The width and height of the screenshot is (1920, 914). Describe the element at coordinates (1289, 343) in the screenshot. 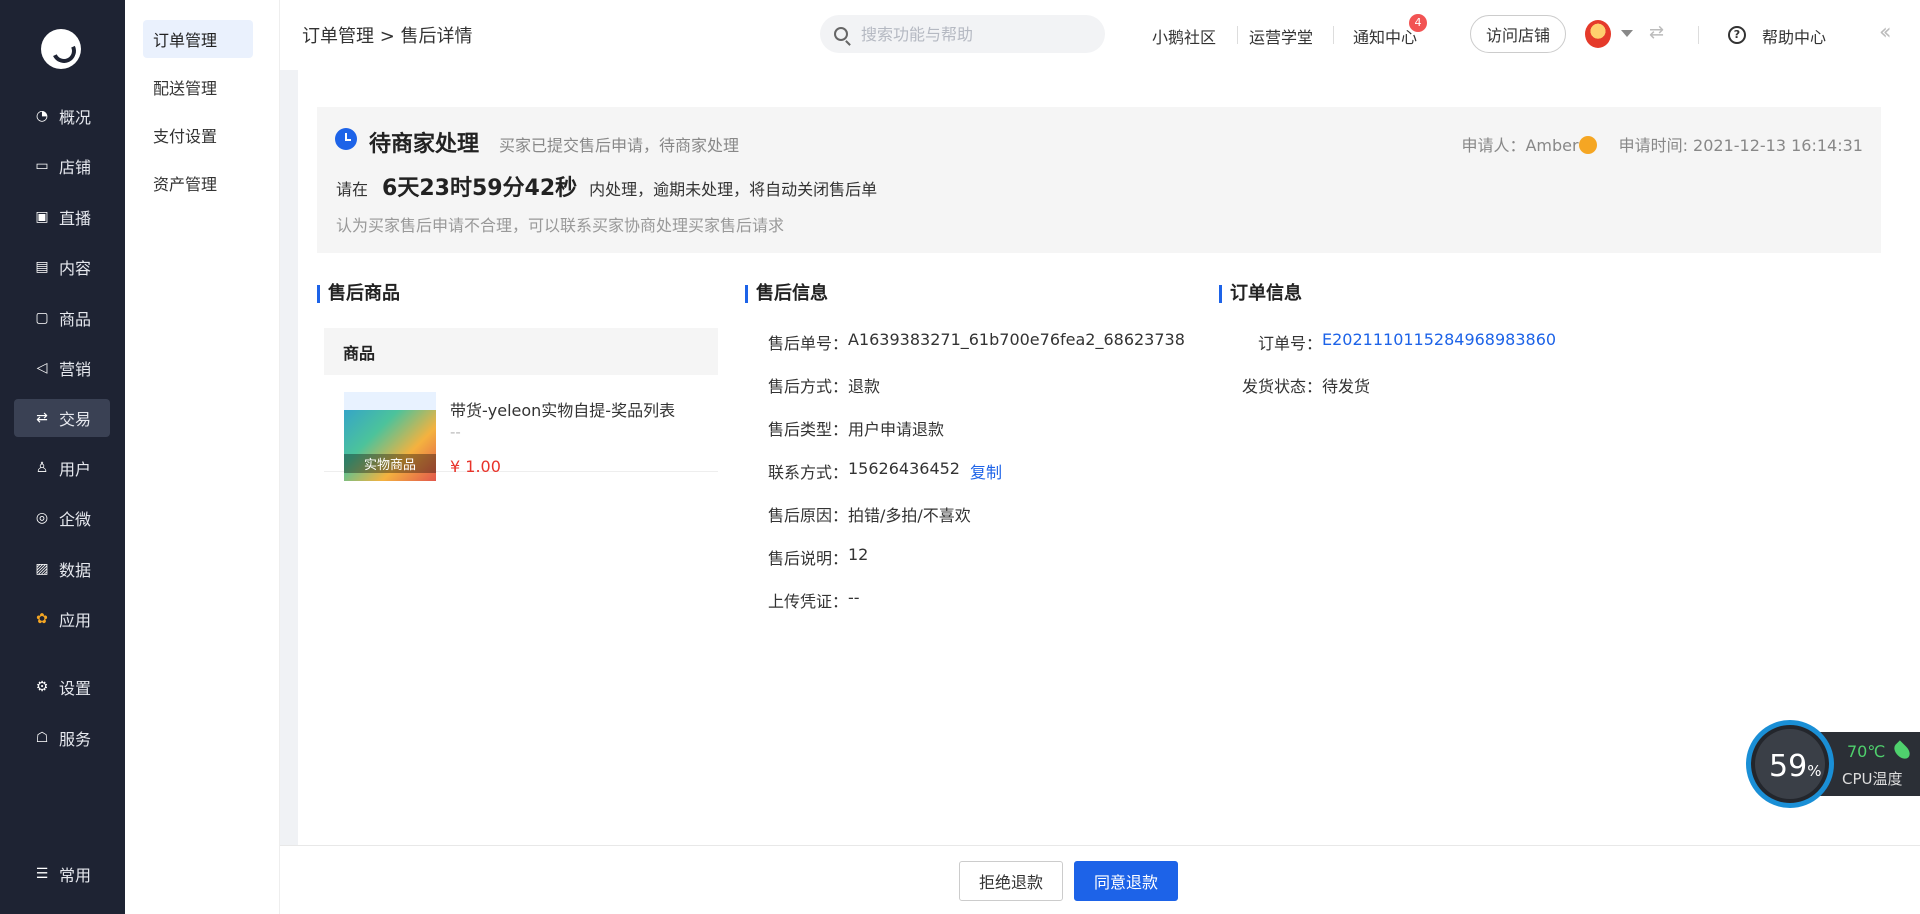

I see `field-label: 订单号：` at that location.